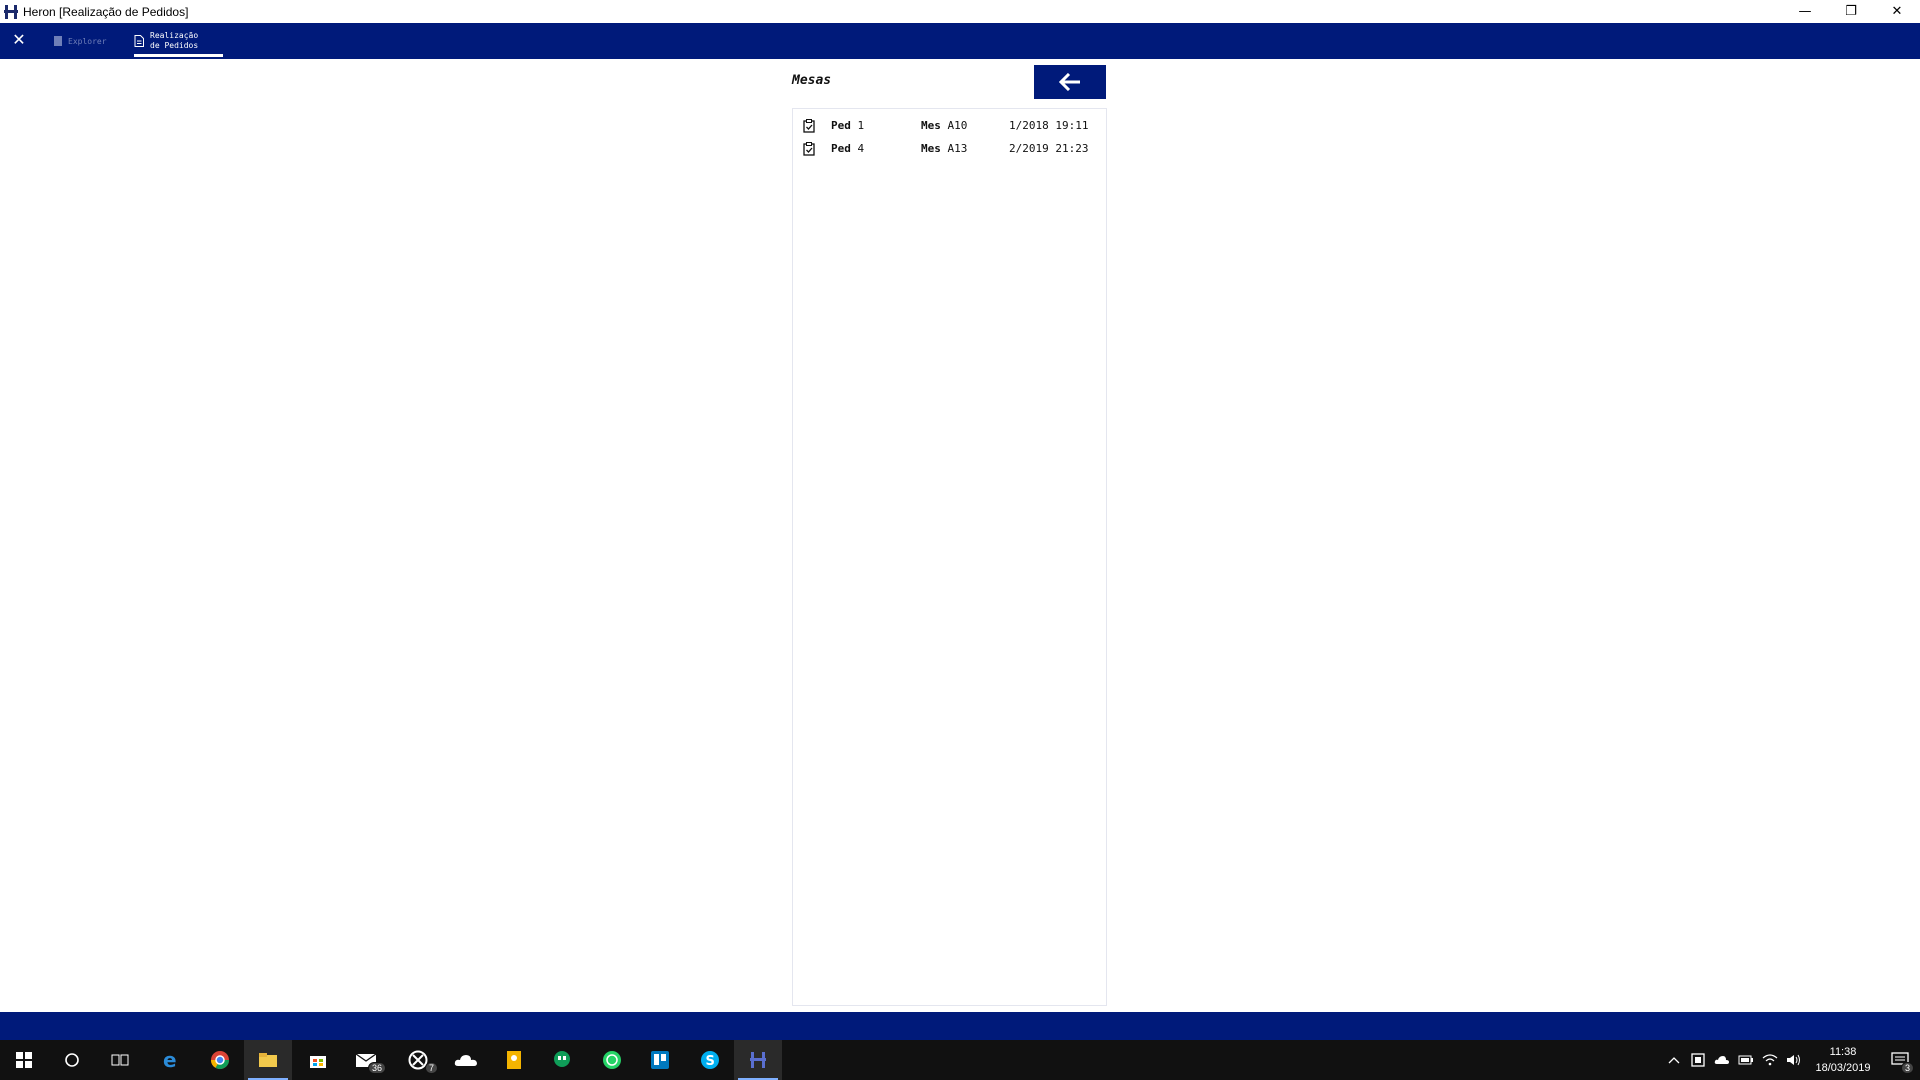  Describe the element at coordinates (758, 1060) in the screenshot. I see `heron-taskbar-icon` at that location.